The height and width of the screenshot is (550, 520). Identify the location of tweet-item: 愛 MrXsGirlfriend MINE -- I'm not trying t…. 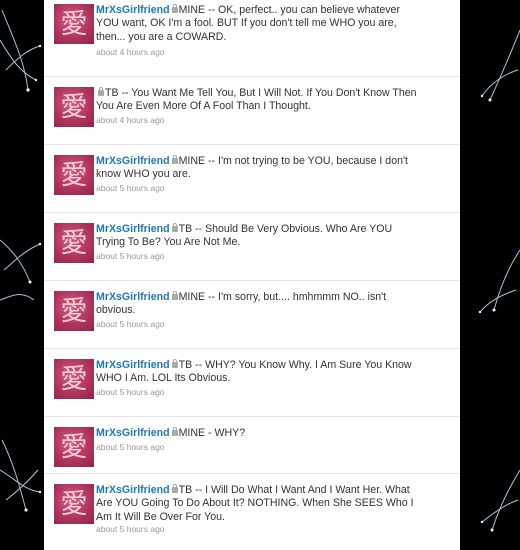
(252, 179).